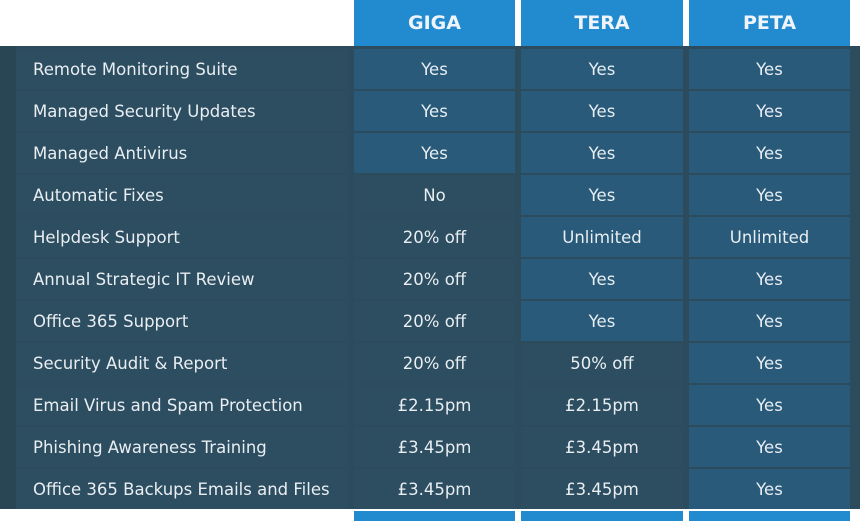 This screenshot has width=867, height=521. I want to click on table-row: Annual Strategic IT Review 20% off Yes Yes, so click(433, 279).